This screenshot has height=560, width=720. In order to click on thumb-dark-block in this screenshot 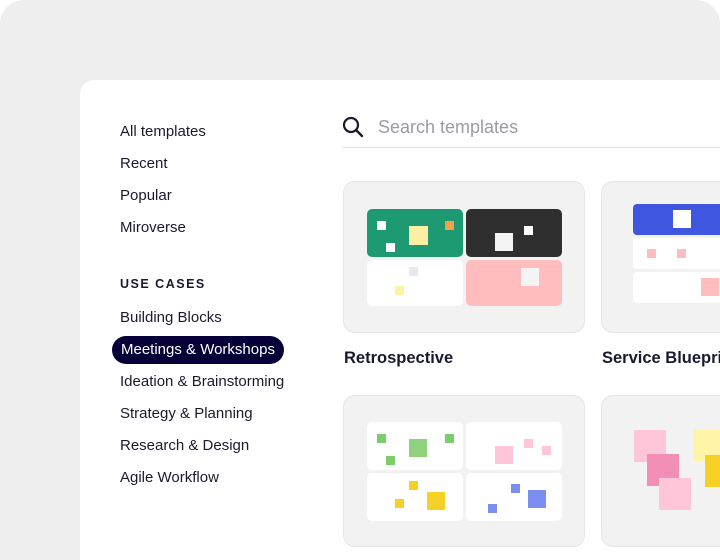, I will do `click(514, 233)`.